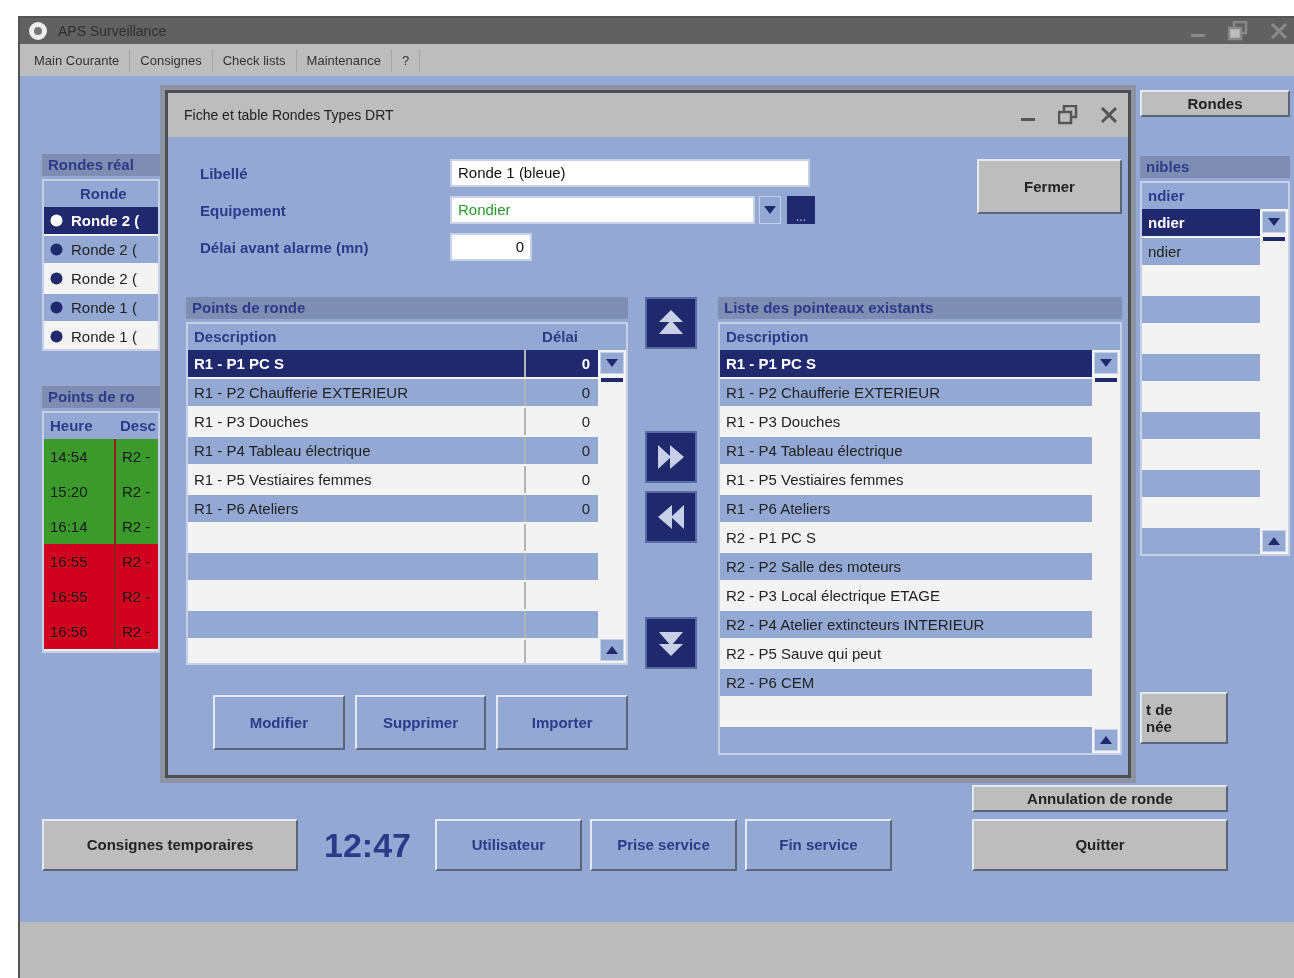  What do you see at coordinates (560, 337) in the screenshot?
I see `column-header: Délai` at bounding box center [560, 337].